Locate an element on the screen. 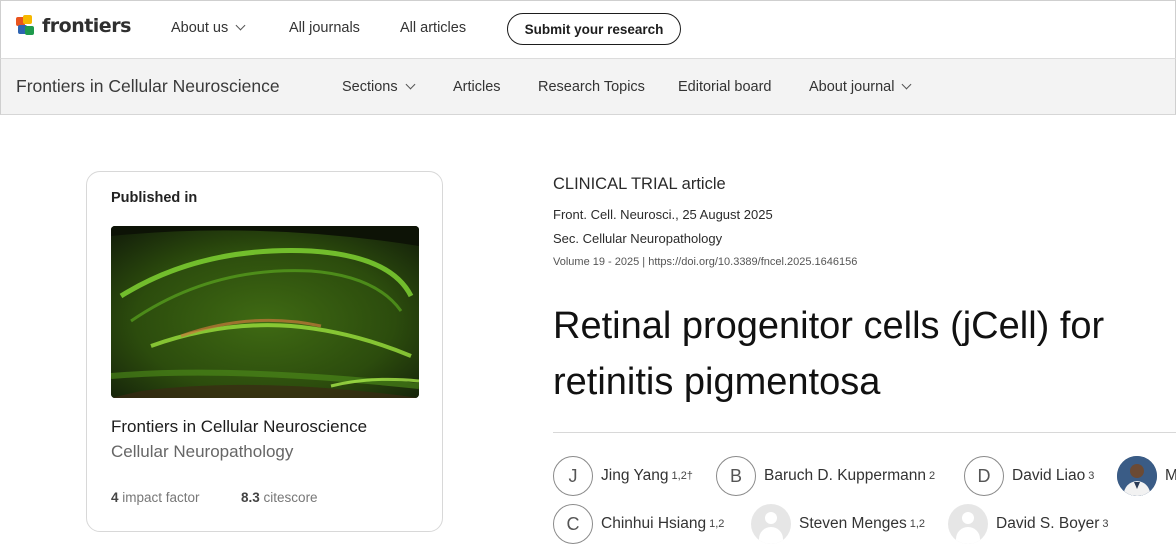 This screenshot has height=546, width=1176. avatar: D is located at coordinates (984, 476).